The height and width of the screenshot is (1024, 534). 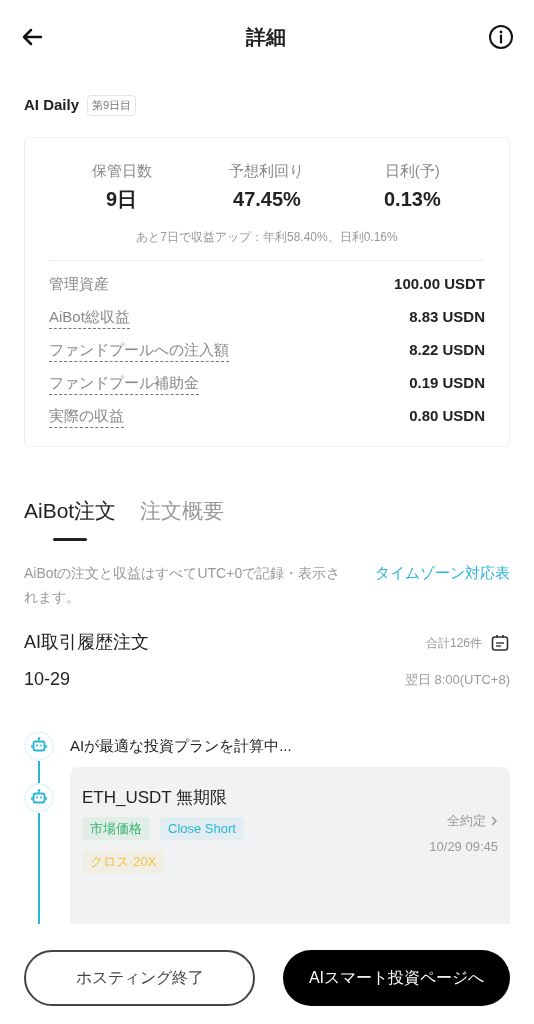 I want to click on order-tag: 市場価格, so click(x=116, y=828).